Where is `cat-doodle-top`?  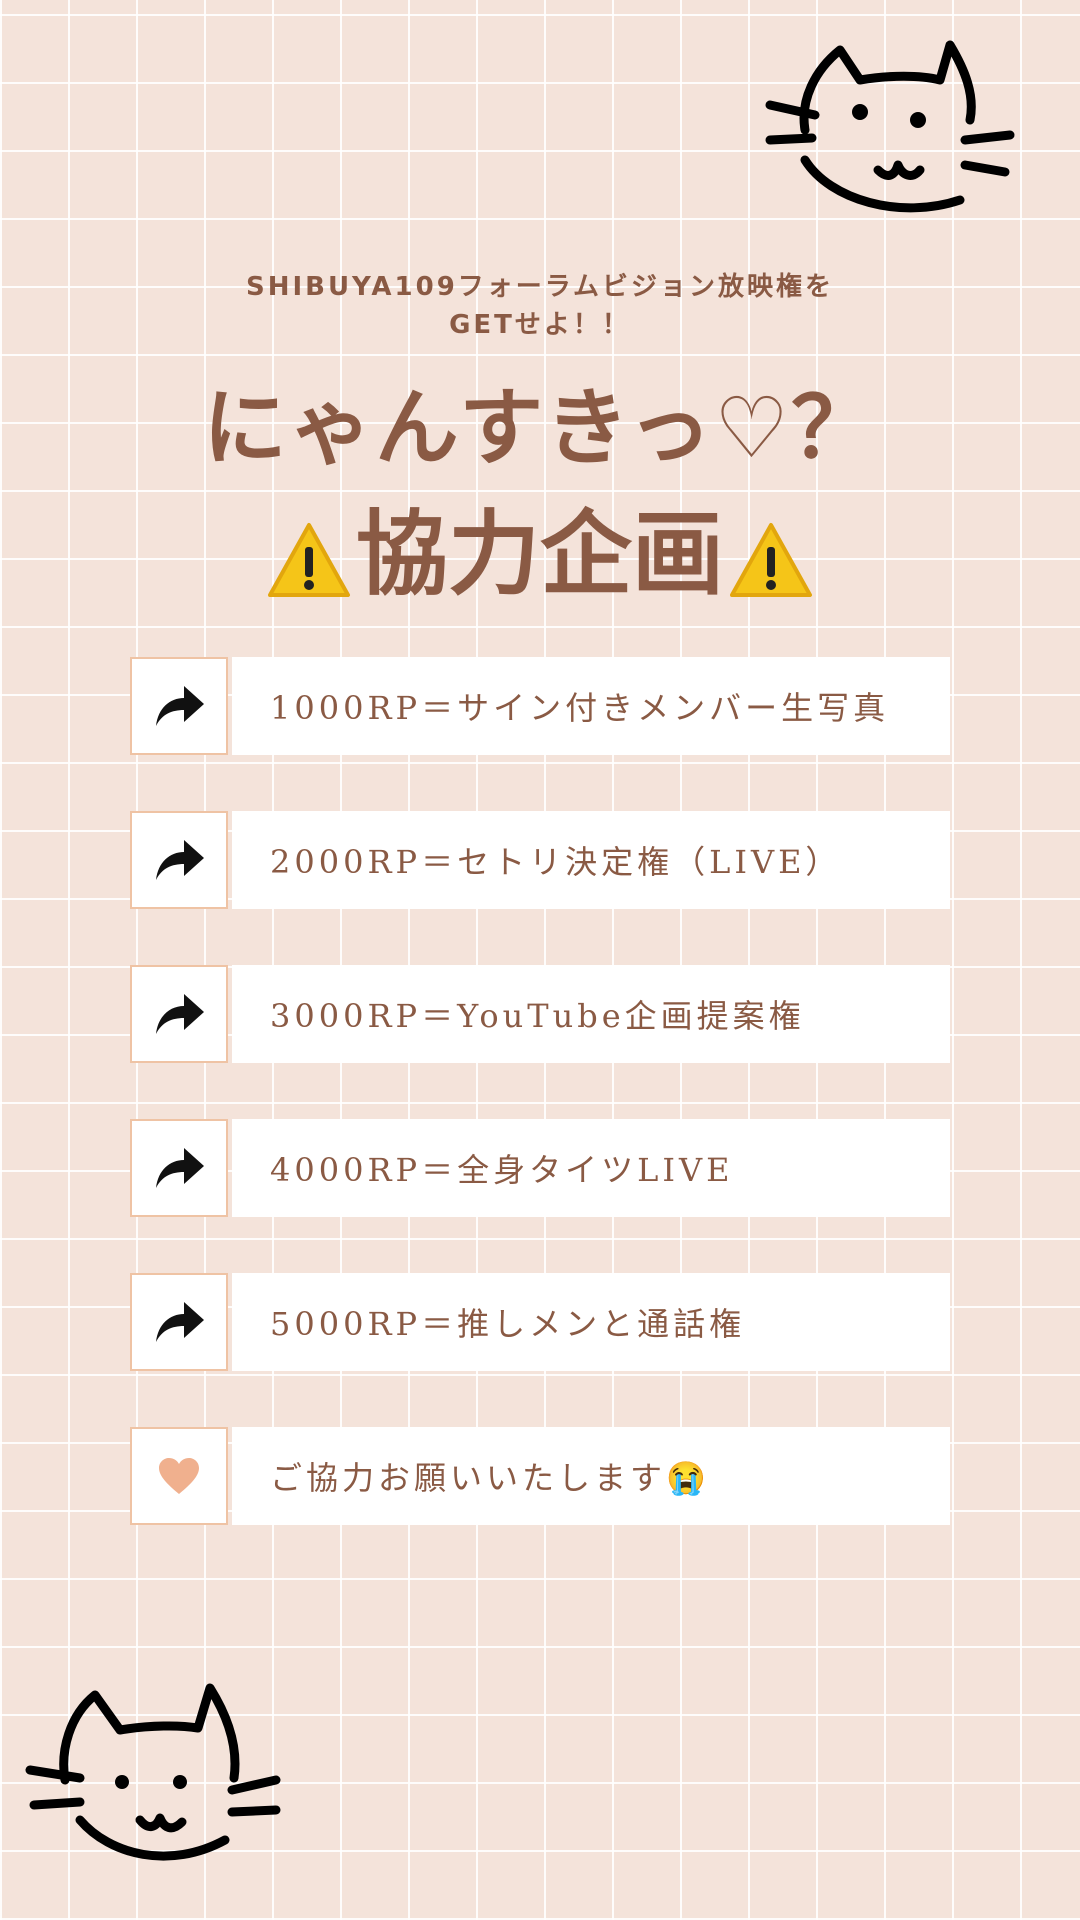 cat-doodle-top is located at coordinates (890, 125).